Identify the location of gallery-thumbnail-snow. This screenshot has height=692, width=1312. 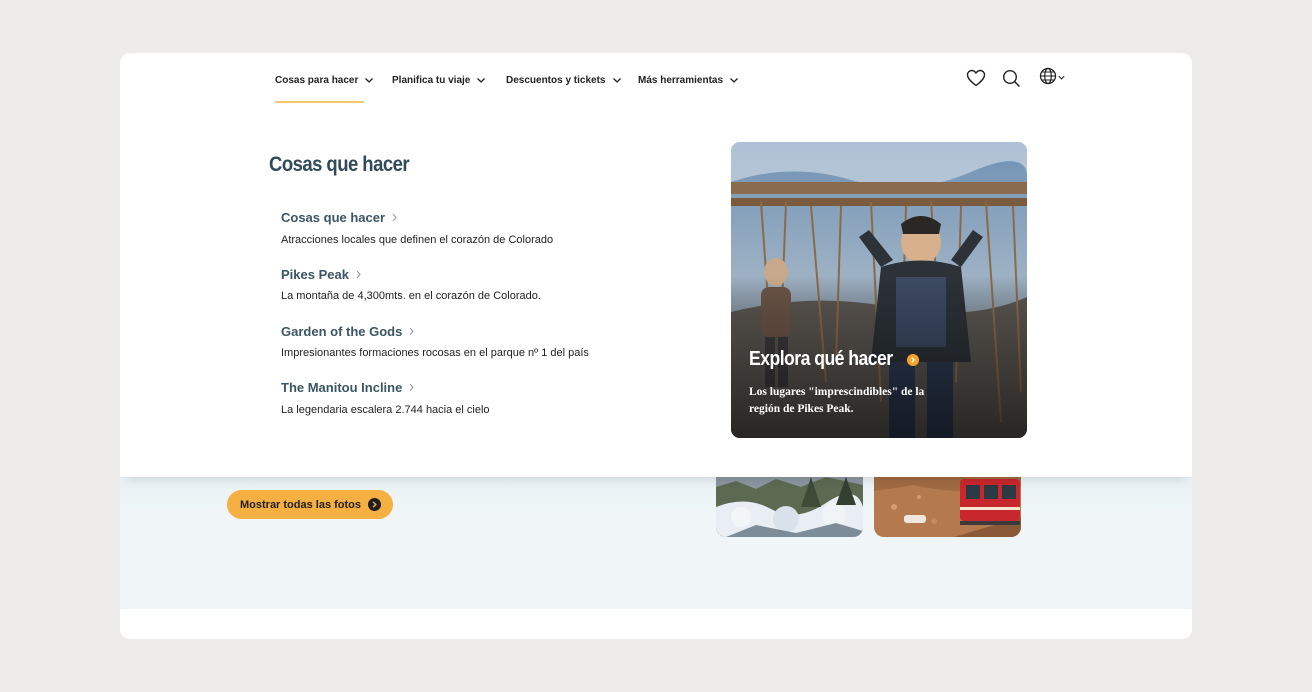
(789, 507).